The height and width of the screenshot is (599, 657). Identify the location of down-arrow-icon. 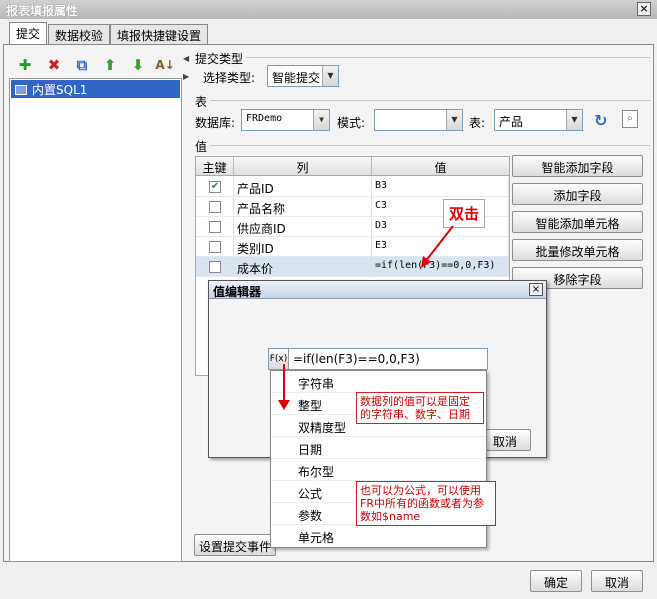
(284, 387).